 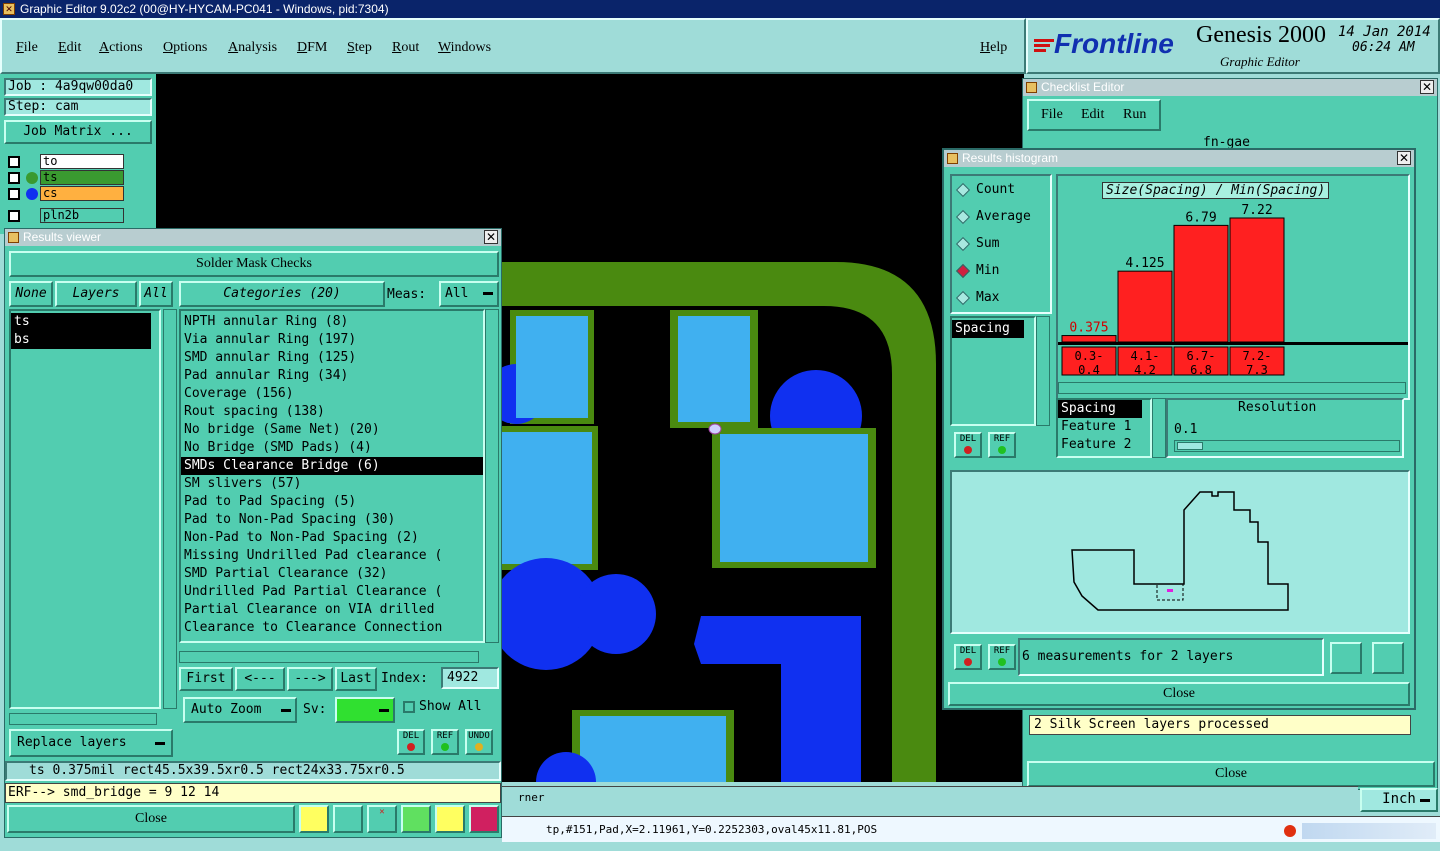 I want to click on category-item: Missing Undrilled Pad clearance (, so click(x=332, y=556).